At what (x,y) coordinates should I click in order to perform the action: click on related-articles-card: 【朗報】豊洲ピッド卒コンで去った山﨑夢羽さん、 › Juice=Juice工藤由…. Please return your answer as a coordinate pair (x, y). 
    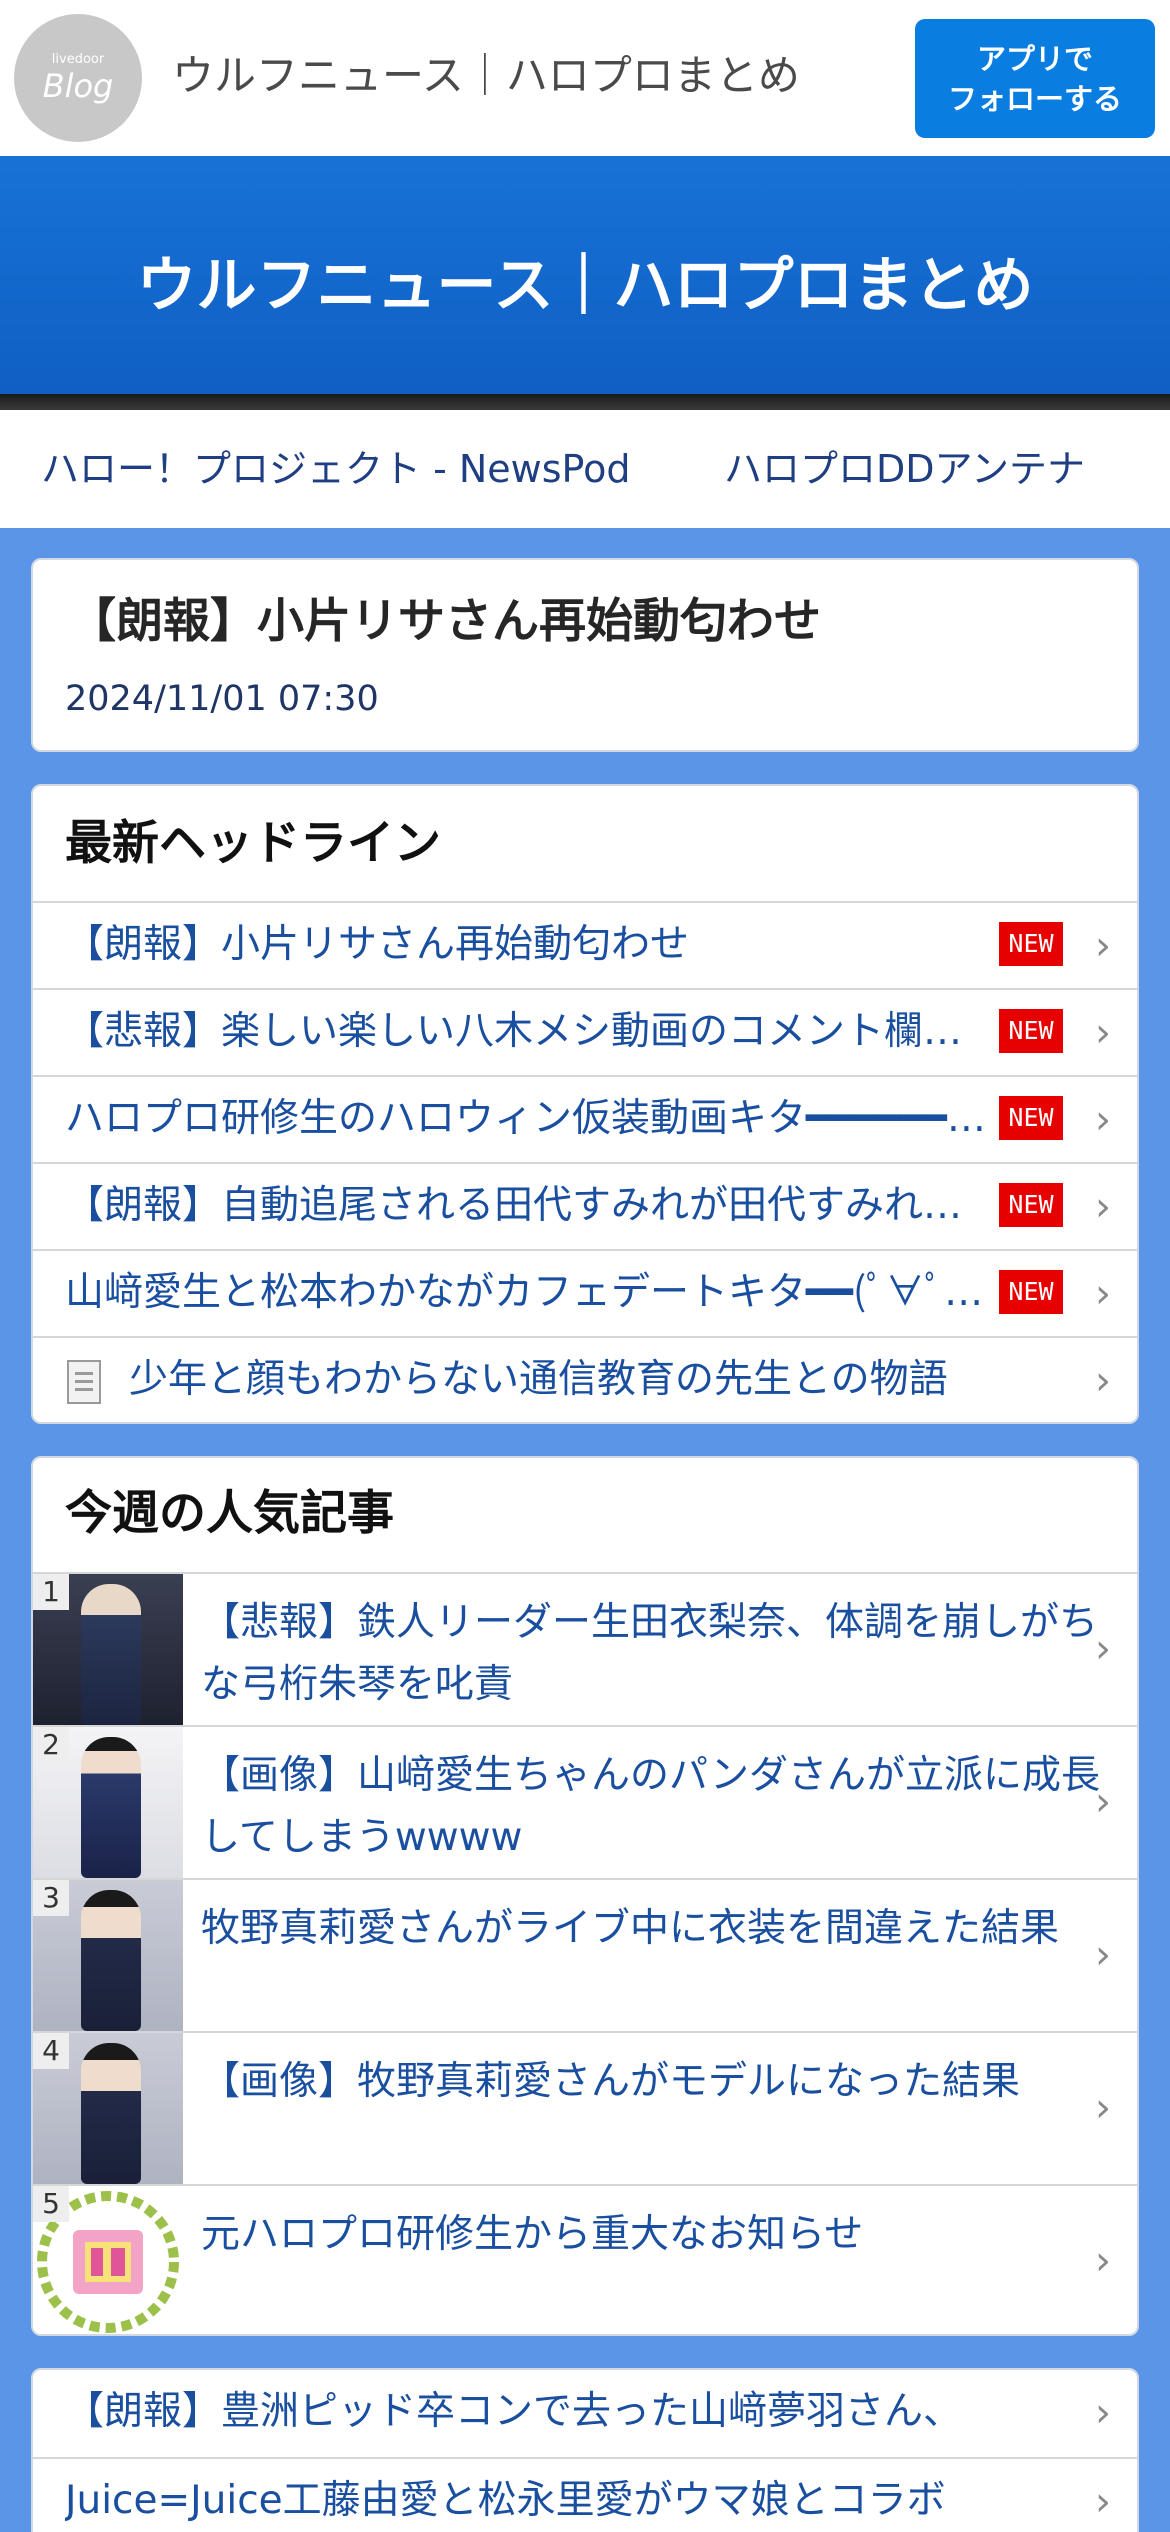
    Looking at the image, I should click on (585, 2450).